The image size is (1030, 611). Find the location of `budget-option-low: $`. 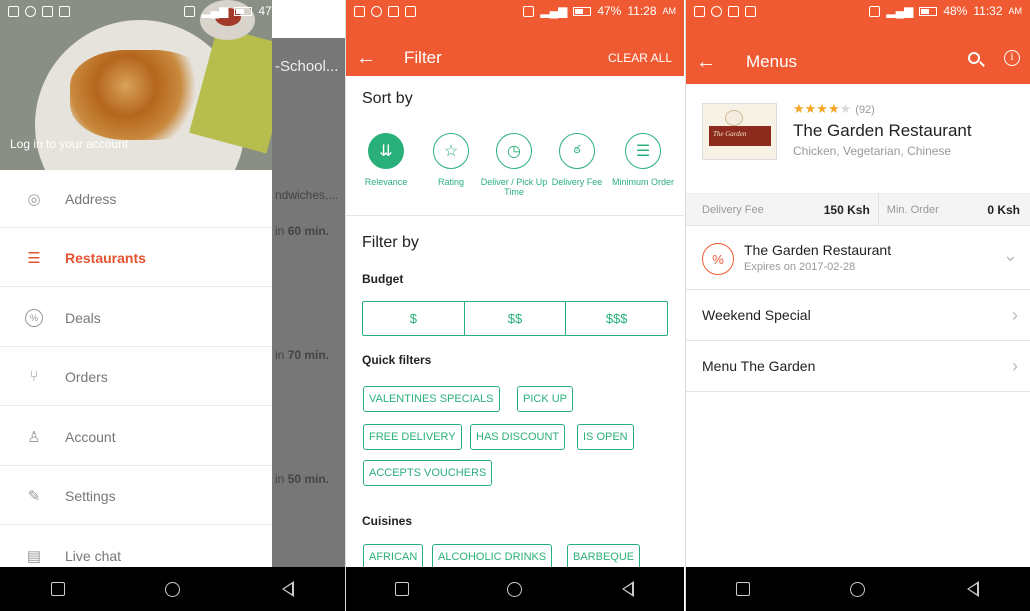

budget-option-low: $ is located at coordinates (414, 318).